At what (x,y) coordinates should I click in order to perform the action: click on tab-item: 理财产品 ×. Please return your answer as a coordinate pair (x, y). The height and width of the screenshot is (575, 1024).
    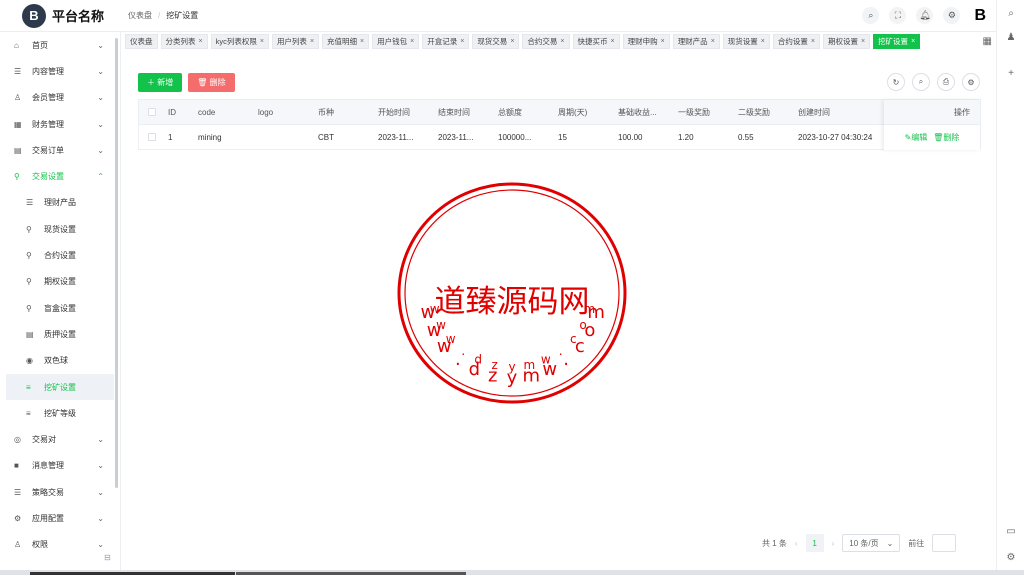
    Looking at the image, I should click on (696, 41).